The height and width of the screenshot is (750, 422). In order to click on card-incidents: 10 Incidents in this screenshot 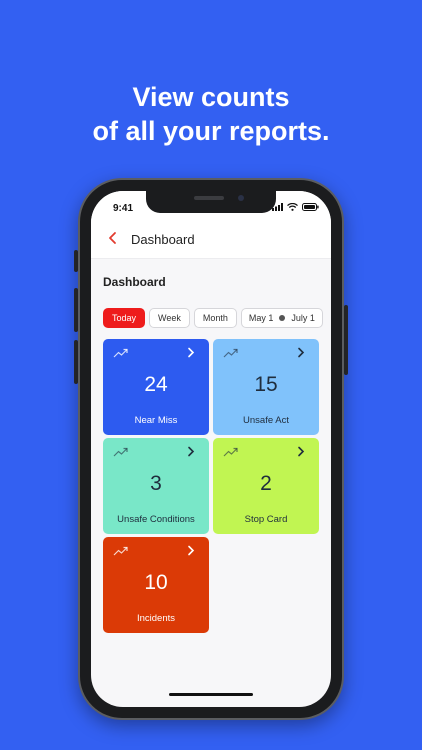, I will do `click(156, 585)`.